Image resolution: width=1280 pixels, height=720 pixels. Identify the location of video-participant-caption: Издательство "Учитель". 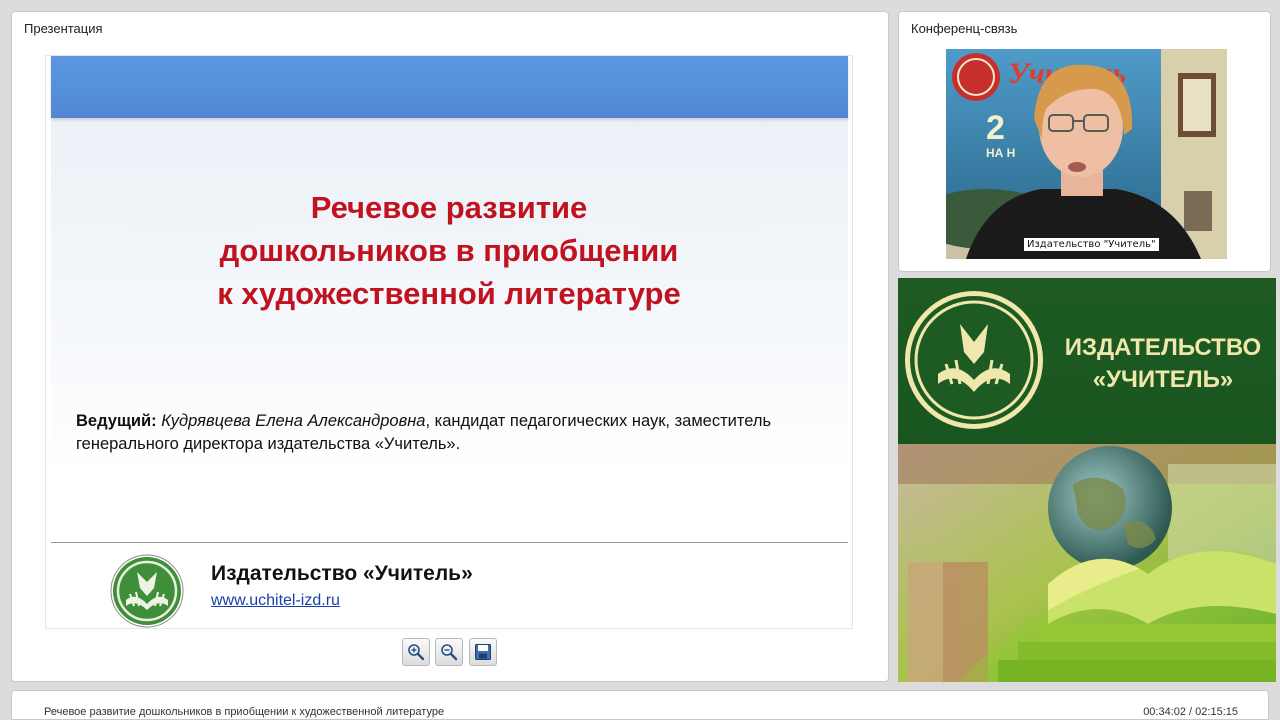
(1091, 244).